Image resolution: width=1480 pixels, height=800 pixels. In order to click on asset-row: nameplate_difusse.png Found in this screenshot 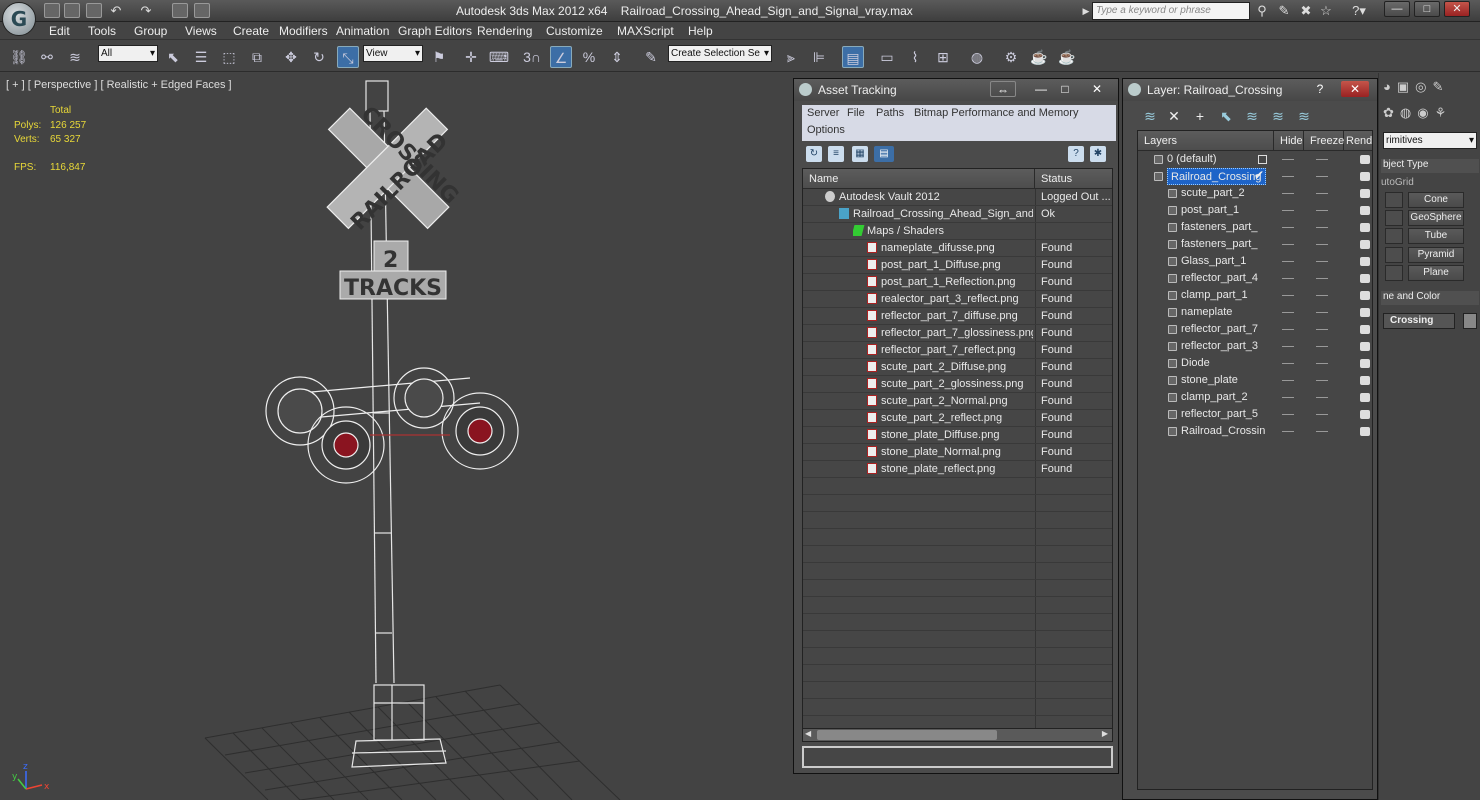, I will do `click(957, 248)`.